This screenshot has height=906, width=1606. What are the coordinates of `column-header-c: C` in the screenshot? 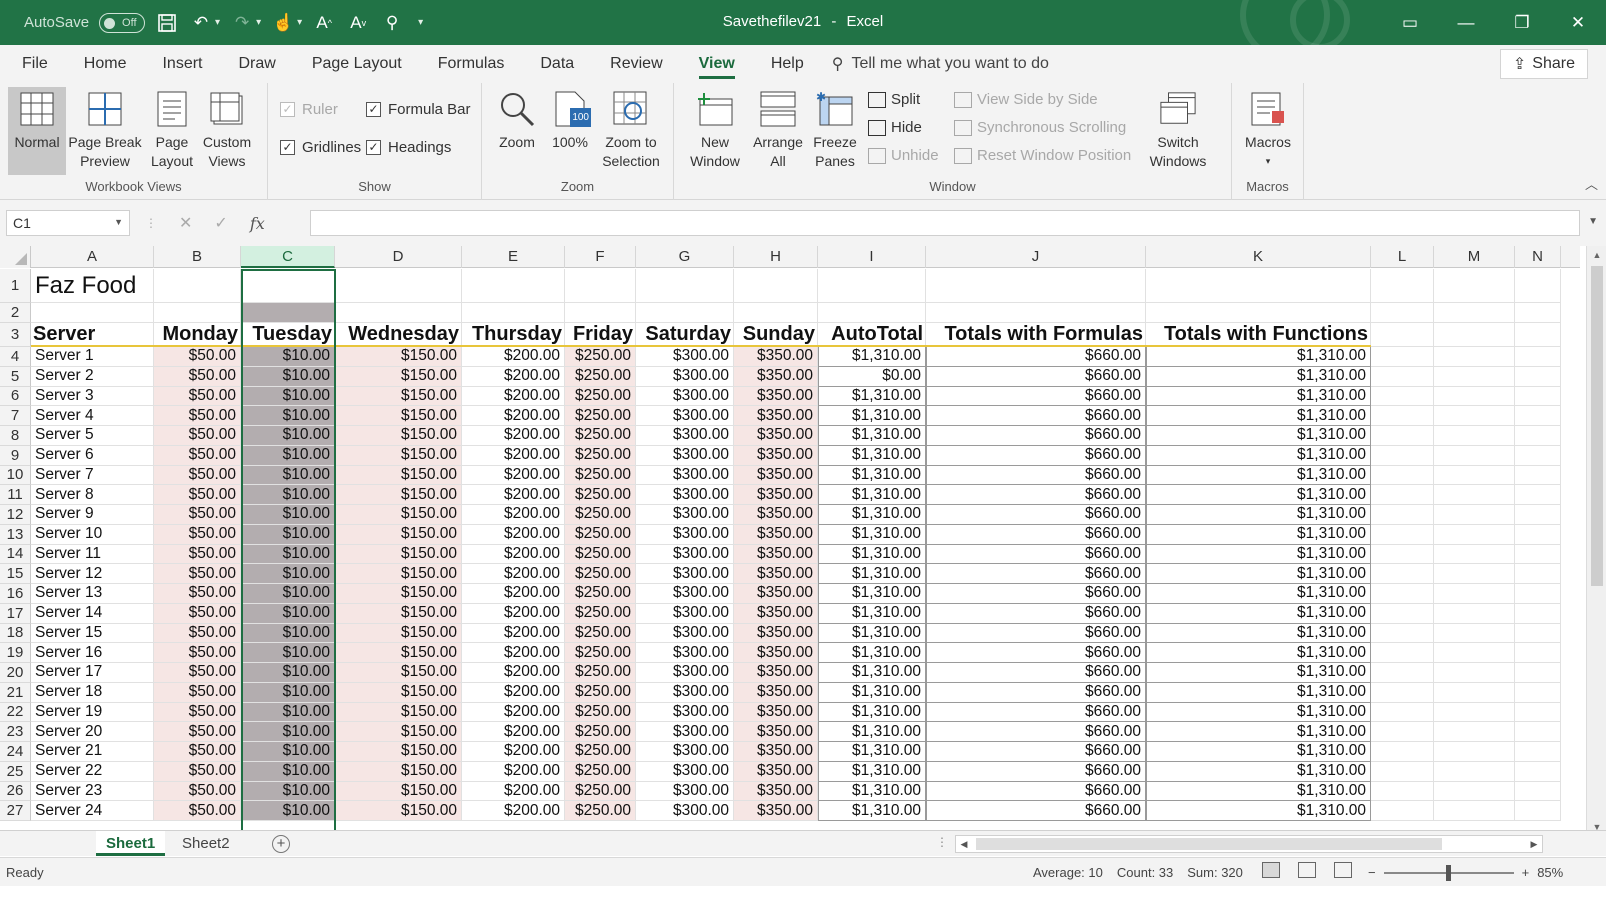 It's located at (288, 257).